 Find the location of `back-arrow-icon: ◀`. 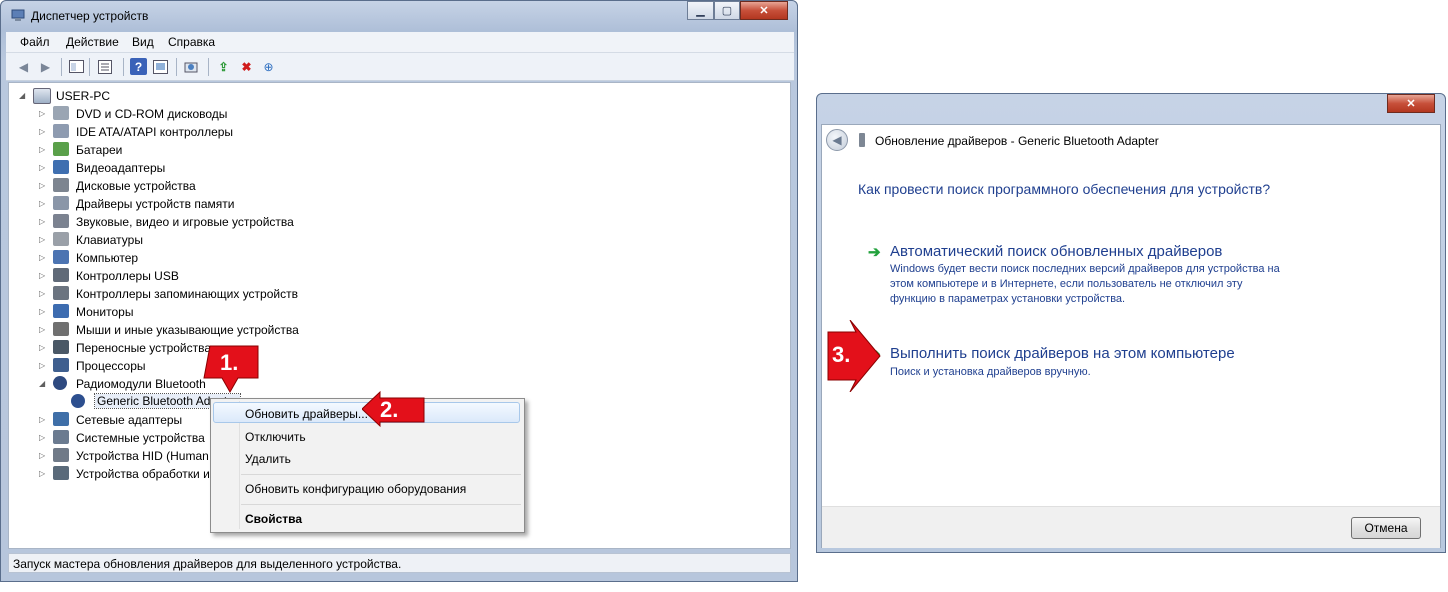

back-arrow-icon: ◀ is located at coordinates (837, 140).